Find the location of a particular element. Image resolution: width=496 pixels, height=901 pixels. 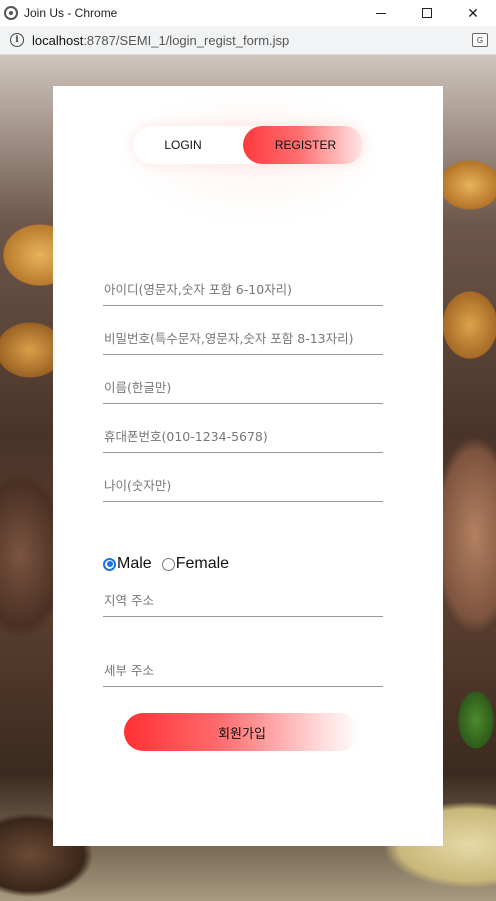

region-field-wrapper is located at coordinates (243, 601).